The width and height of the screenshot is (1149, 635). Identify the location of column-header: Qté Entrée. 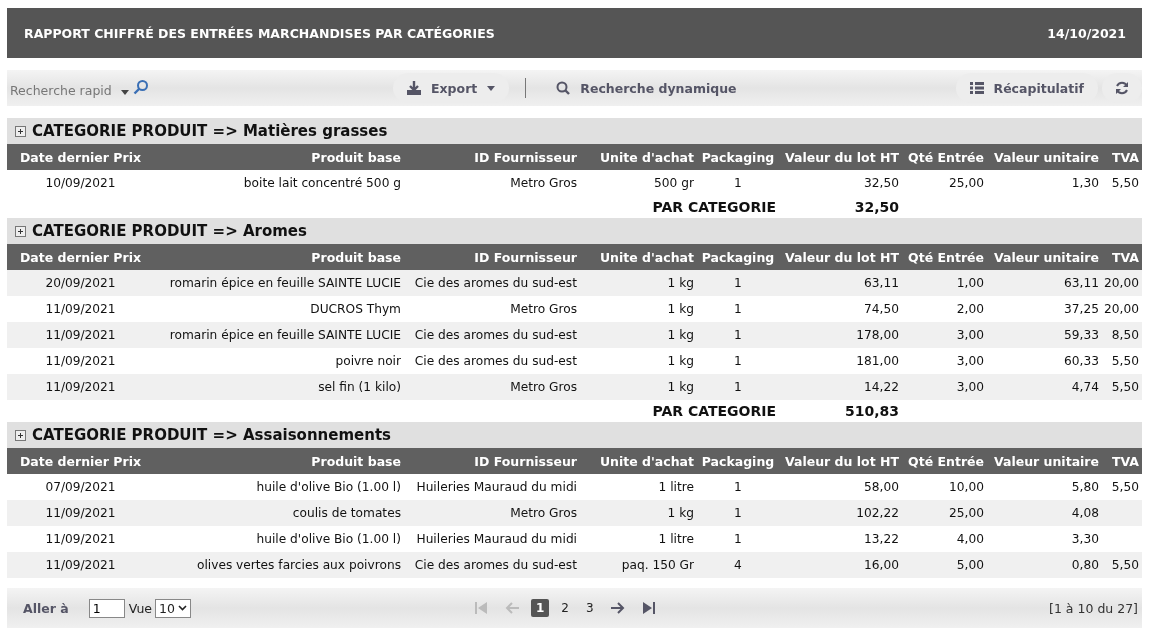
(946, 461).